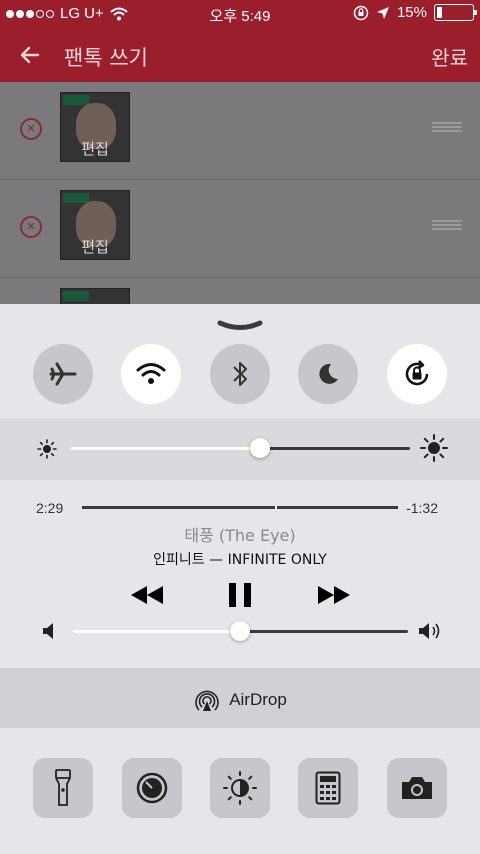  What do you see at coordinates (382, 12) in the screenshot?
I see `location-arrow-icon` at bounding box center [382, 12].